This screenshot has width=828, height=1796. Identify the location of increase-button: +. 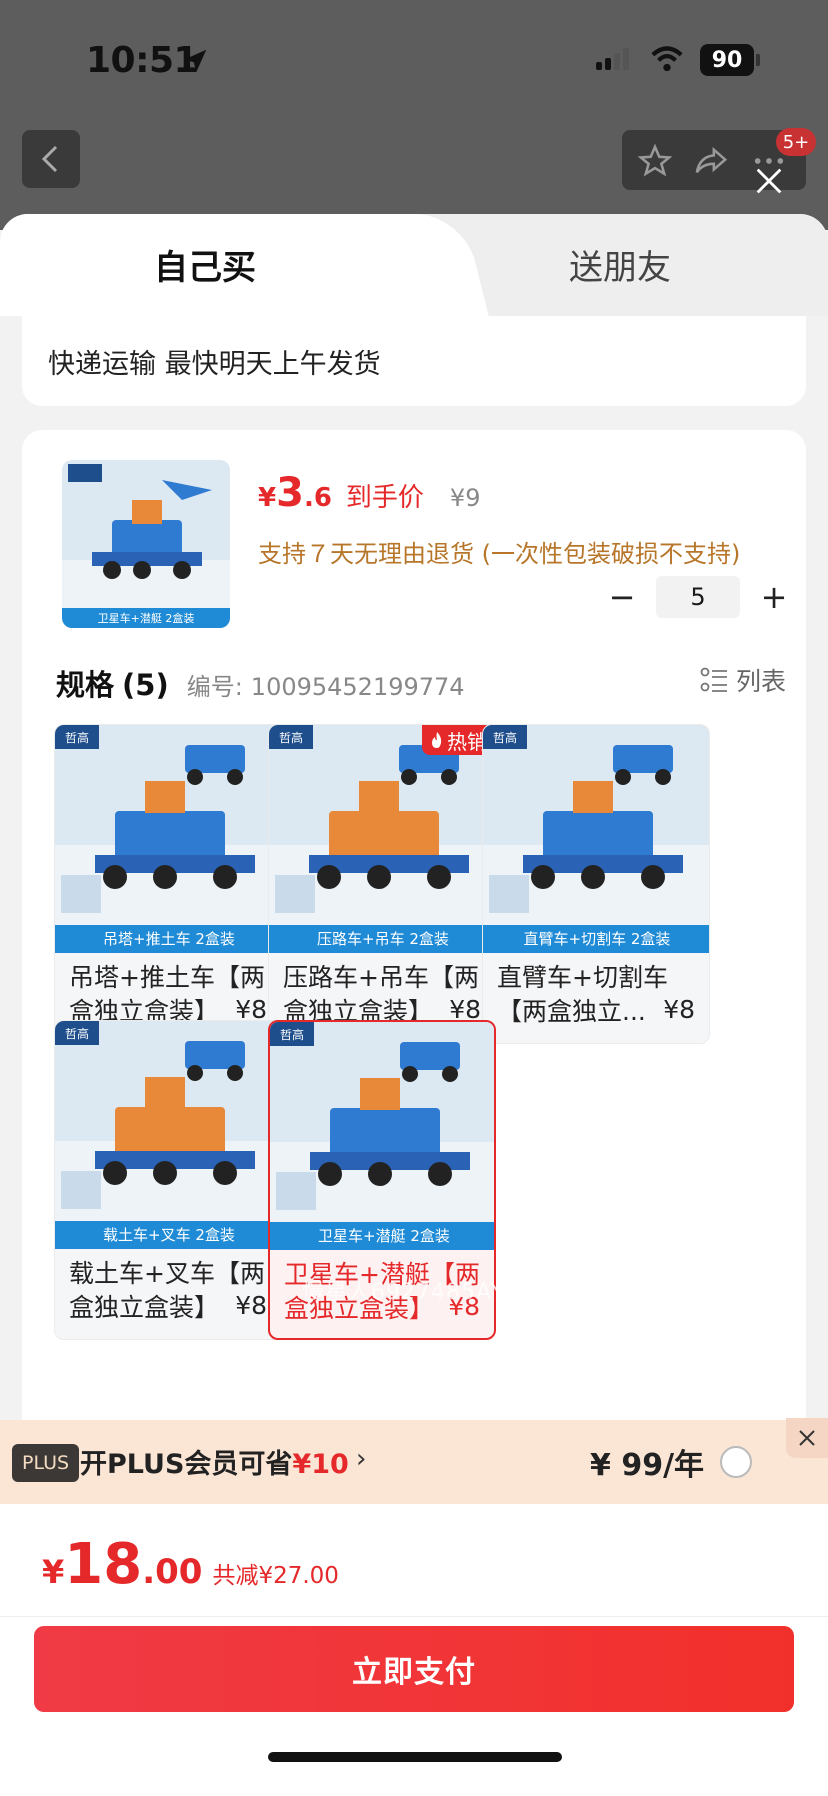
(774, 597).